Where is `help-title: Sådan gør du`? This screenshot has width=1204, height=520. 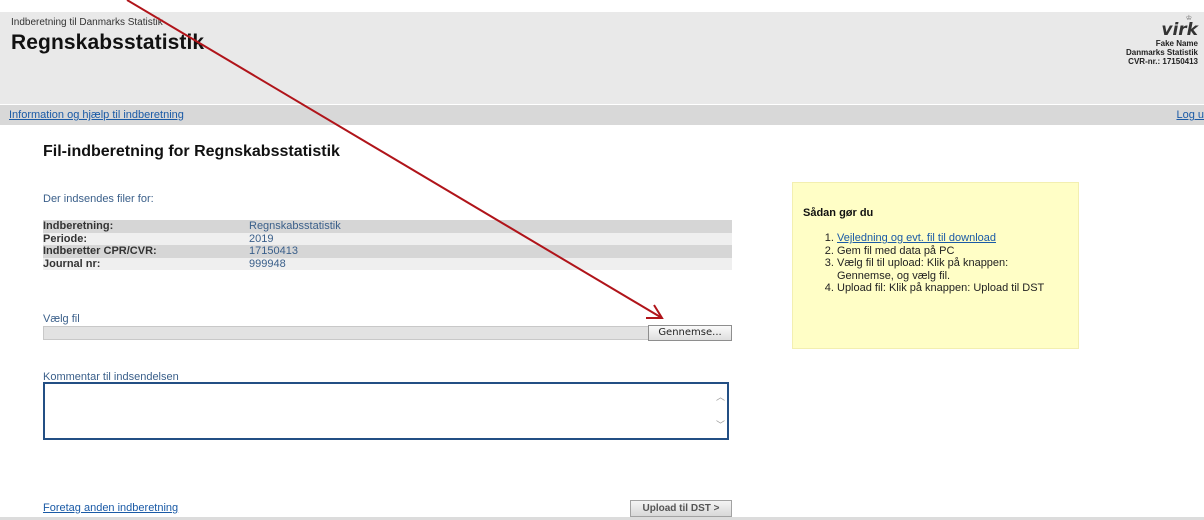 help-title: Sådan gør du is located at coordinates (838, 213).